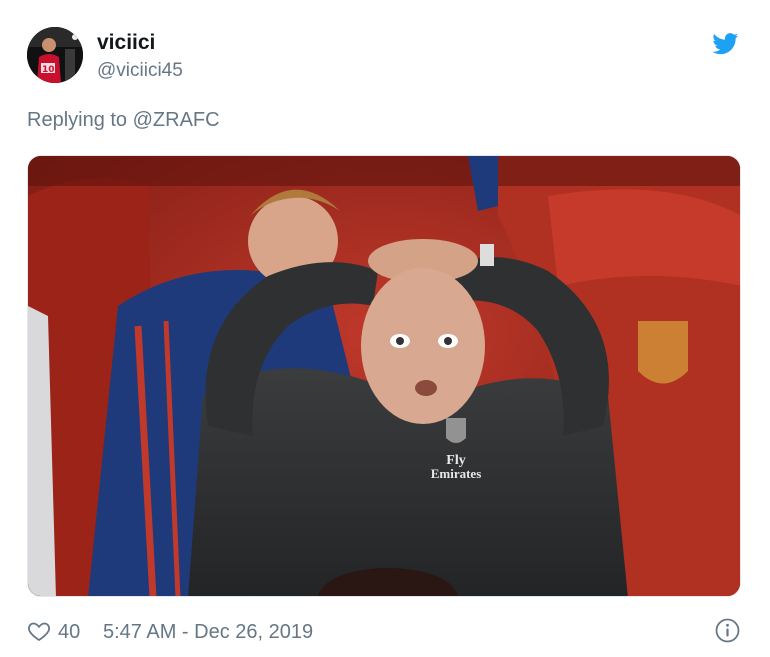  What do you see at coordinates (39, 631) in the screenshot?
I see `heart-outline-icon` at bounding box center [39, 631].